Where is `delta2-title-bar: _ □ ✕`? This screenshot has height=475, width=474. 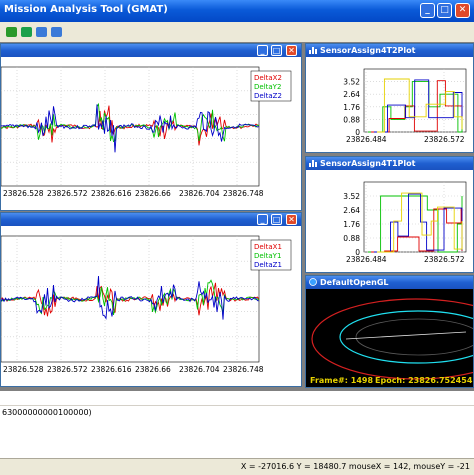
delta2-title-bar: _ □ ✕ is located at coordinates (151, 50).